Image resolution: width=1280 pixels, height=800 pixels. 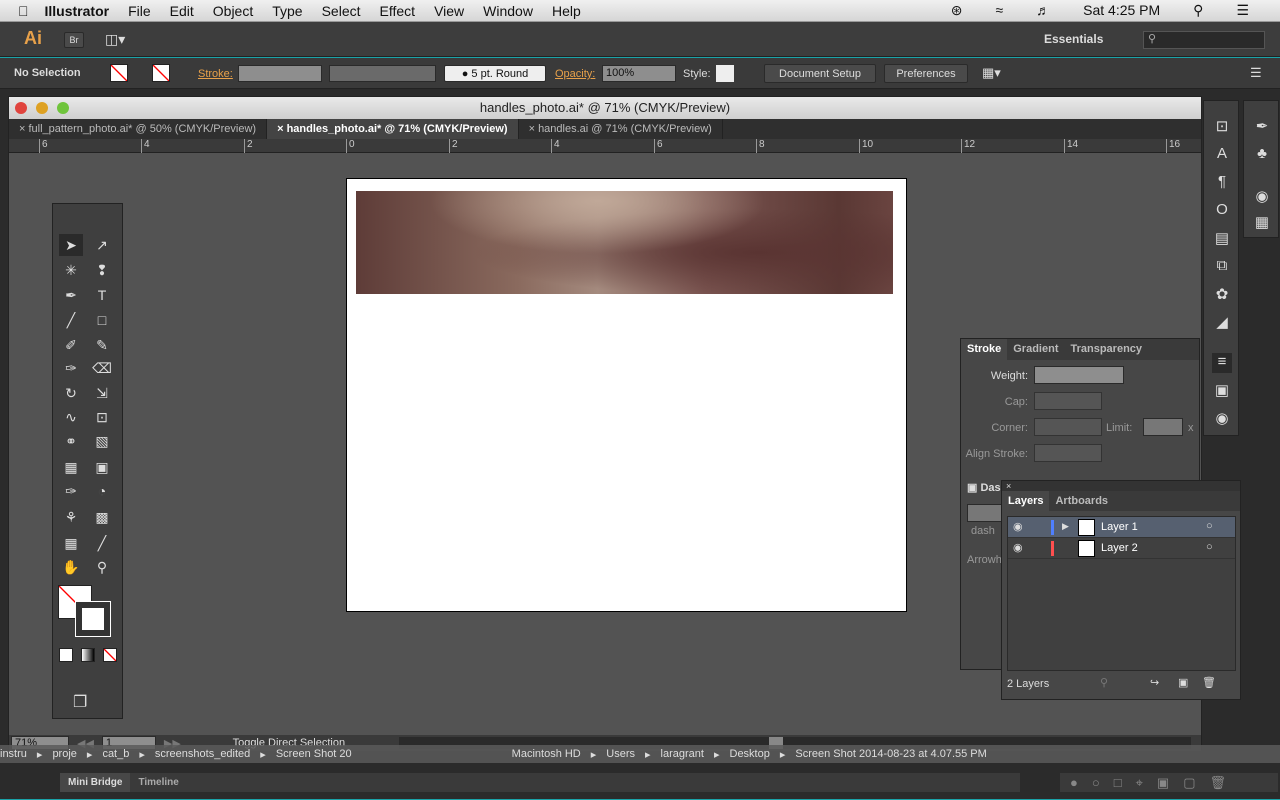 What do you see at coordinates (71, 491) in the screenshot?
I see `eyedropper-tool-icon: ✑` at bounding box center [71, 491].